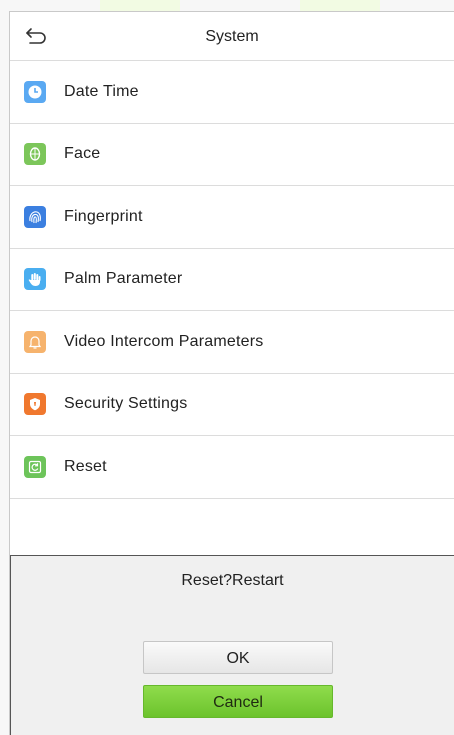 This screenshot has height=735, width=454. What do you see at coordinates (126, 404) in the screenshot?
I see `menu-item-label: Security Settings` at bounding box center [126, 404].